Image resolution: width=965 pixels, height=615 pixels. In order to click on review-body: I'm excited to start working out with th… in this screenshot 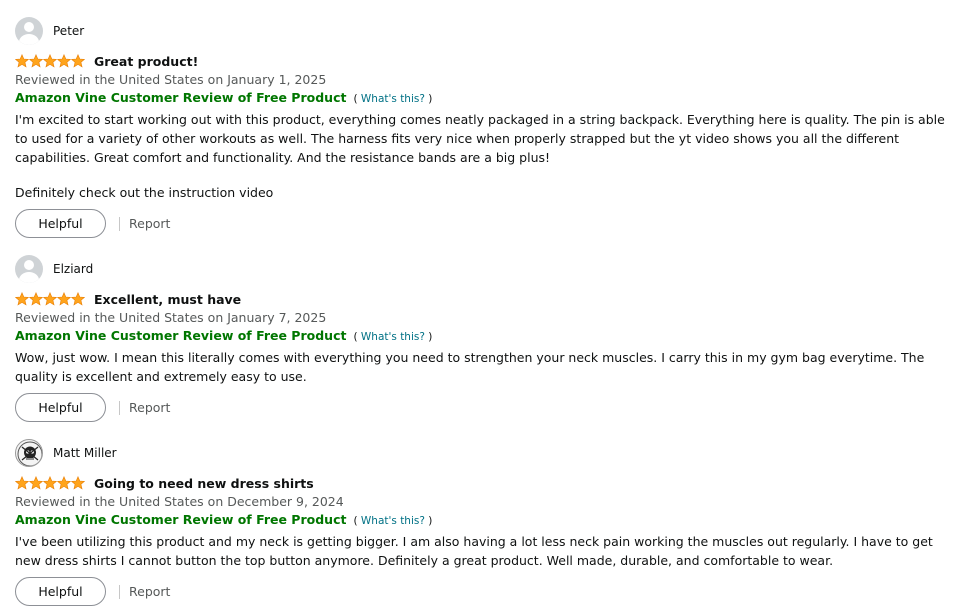, I will do `click(485, 156)`.